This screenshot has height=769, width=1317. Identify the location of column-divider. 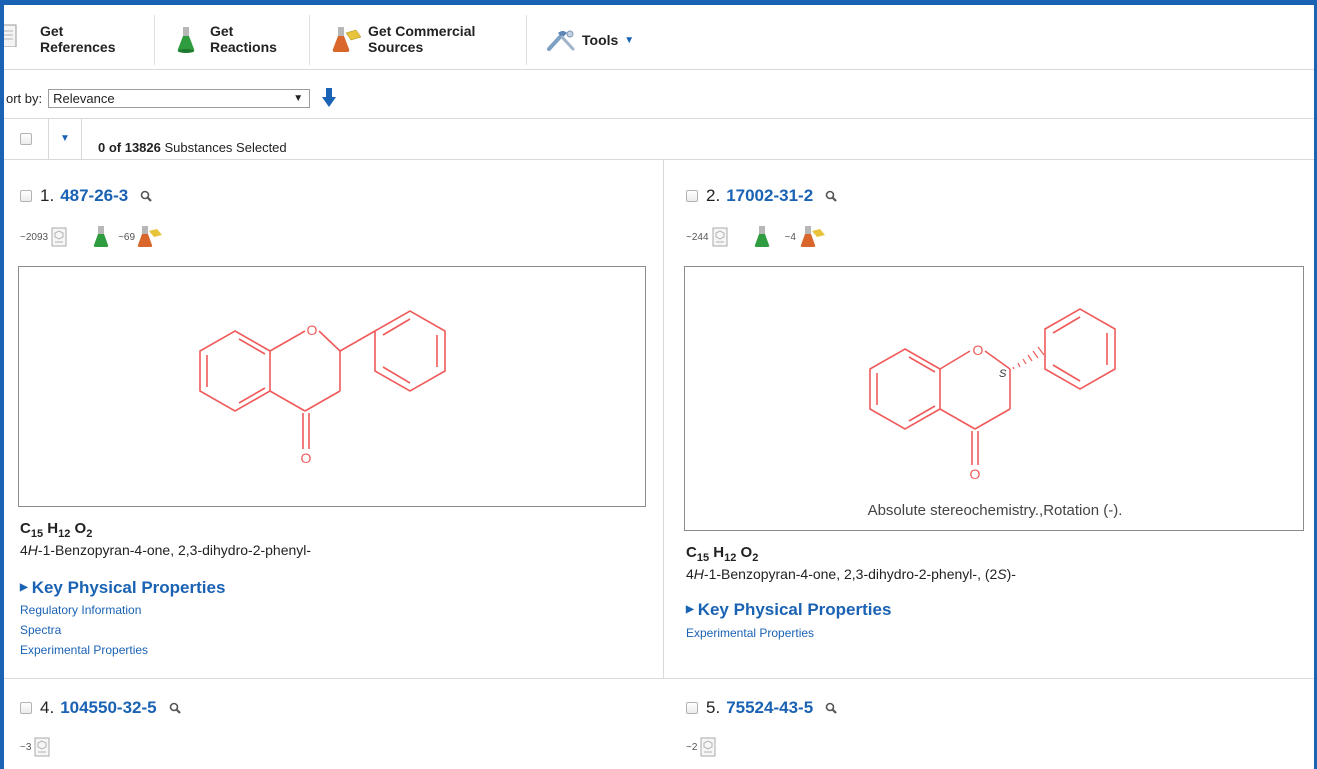
(663, 419).